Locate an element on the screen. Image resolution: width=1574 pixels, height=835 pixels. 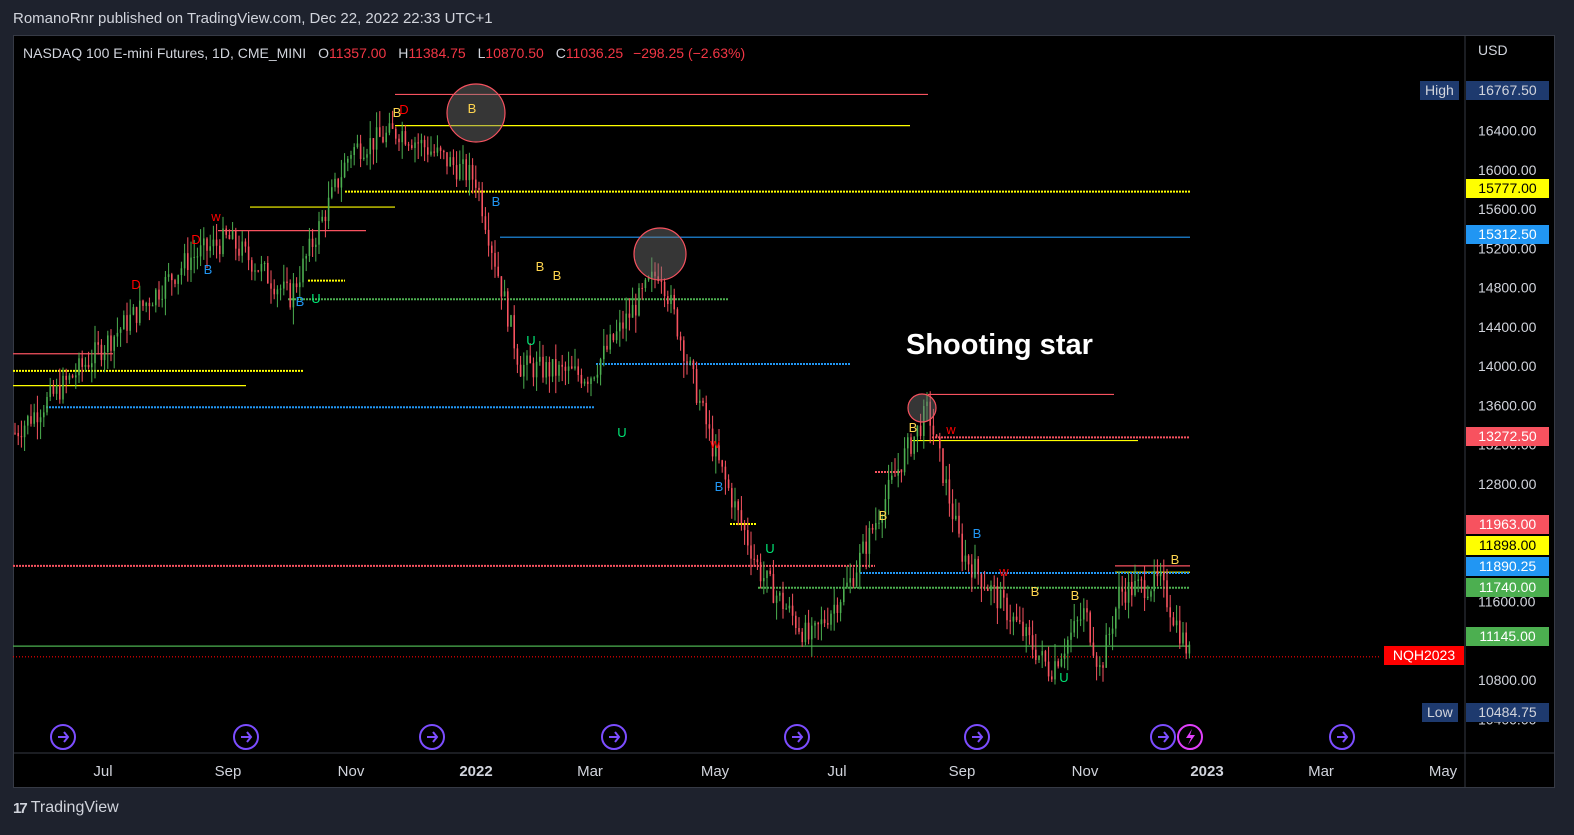
lightning-icon is located at coordinates (1190, 737).